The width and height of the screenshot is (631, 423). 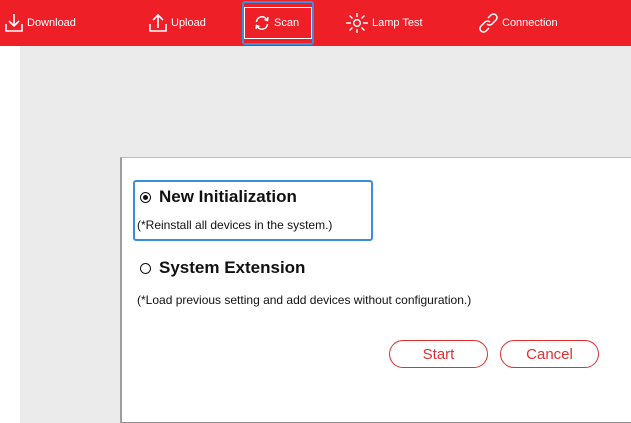 I want to click on scan-button: Scan, so click(x=278, y=23).